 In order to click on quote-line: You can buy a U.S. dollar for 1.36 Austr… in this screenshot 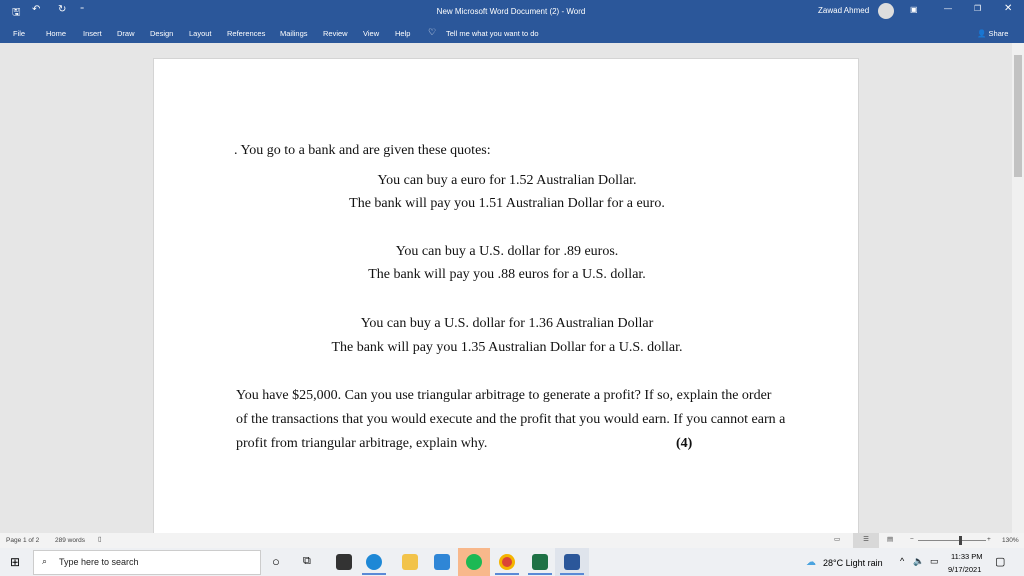, I will do `click(507, 323)`.